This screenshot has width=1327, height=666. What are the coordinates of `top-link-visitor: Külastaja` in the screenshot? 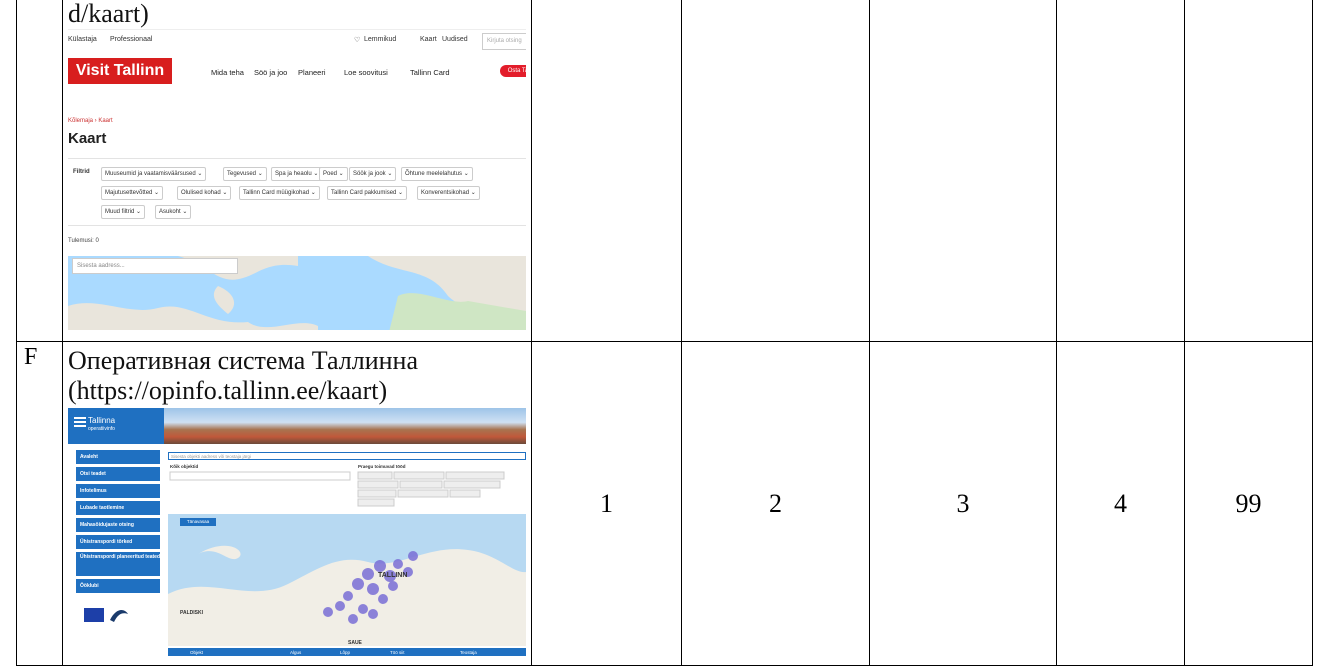 It's located at (82, 39).